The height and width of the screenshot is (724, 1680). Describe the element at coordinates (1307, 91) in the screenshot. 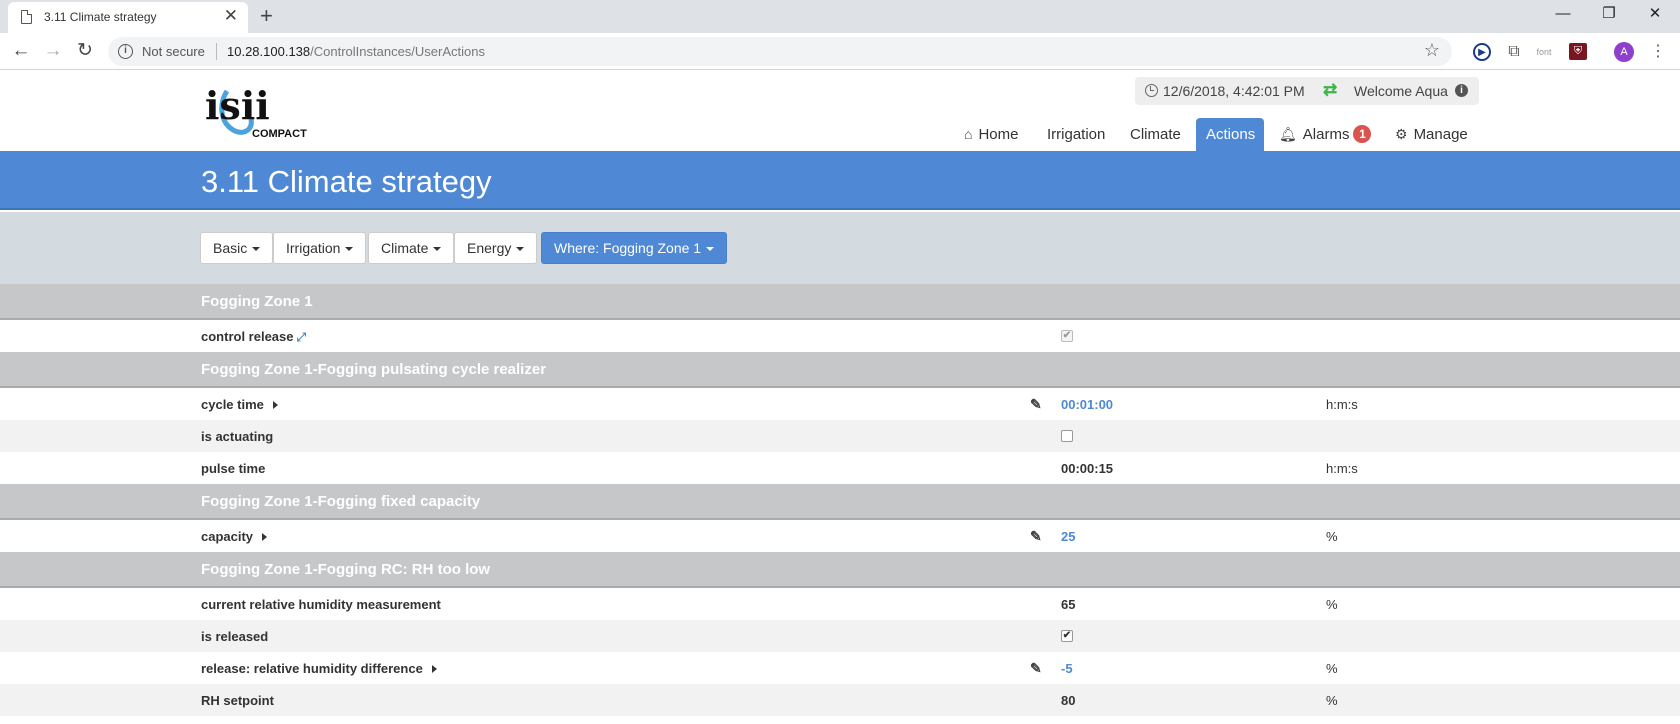

I see `status-bar: 12/6/2018, 4:42:01 PM ⇄ Welcome Aqua i` at that location.